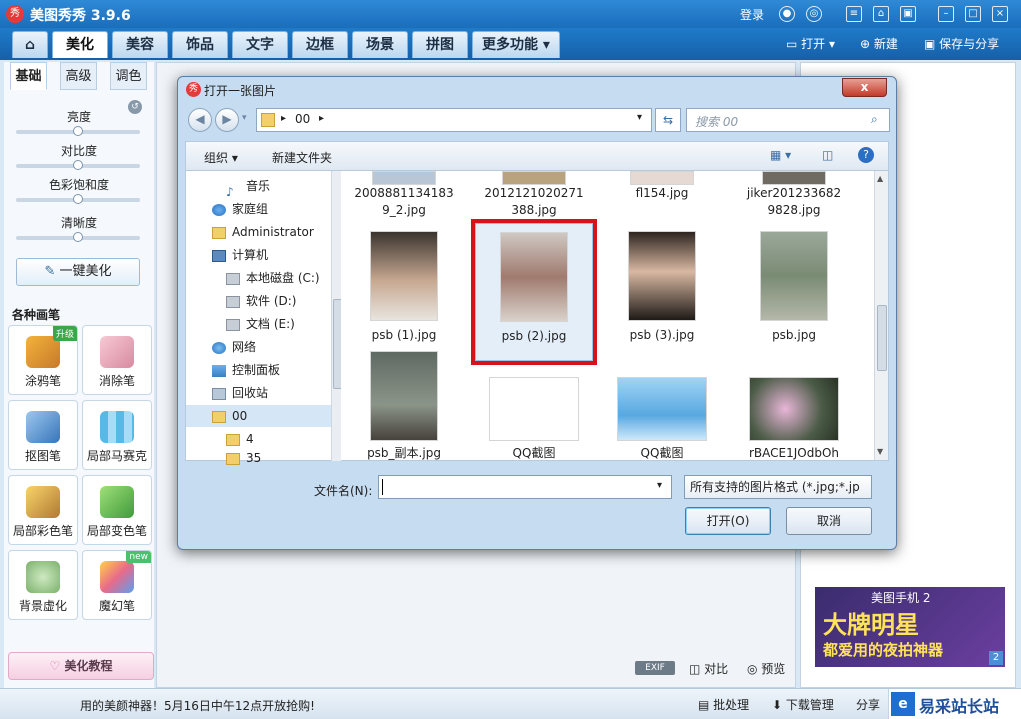  I want to click on panel-tab-basic: 基础, so click(28, 76).